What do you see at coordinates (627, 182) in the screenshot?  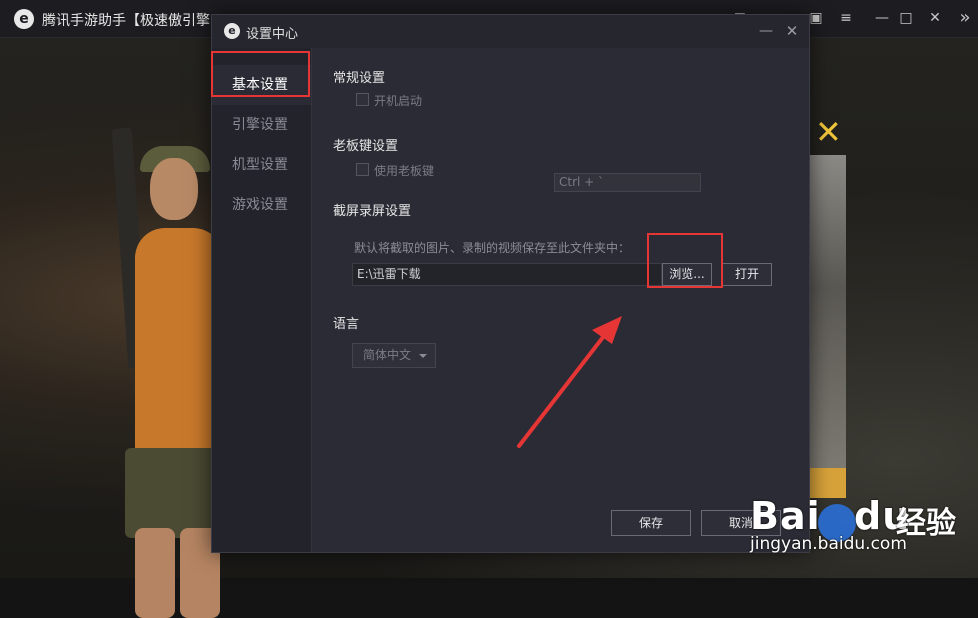 I see `boss-key-hotkey-field: Ctrl + `` at bounding box center [627, 182].